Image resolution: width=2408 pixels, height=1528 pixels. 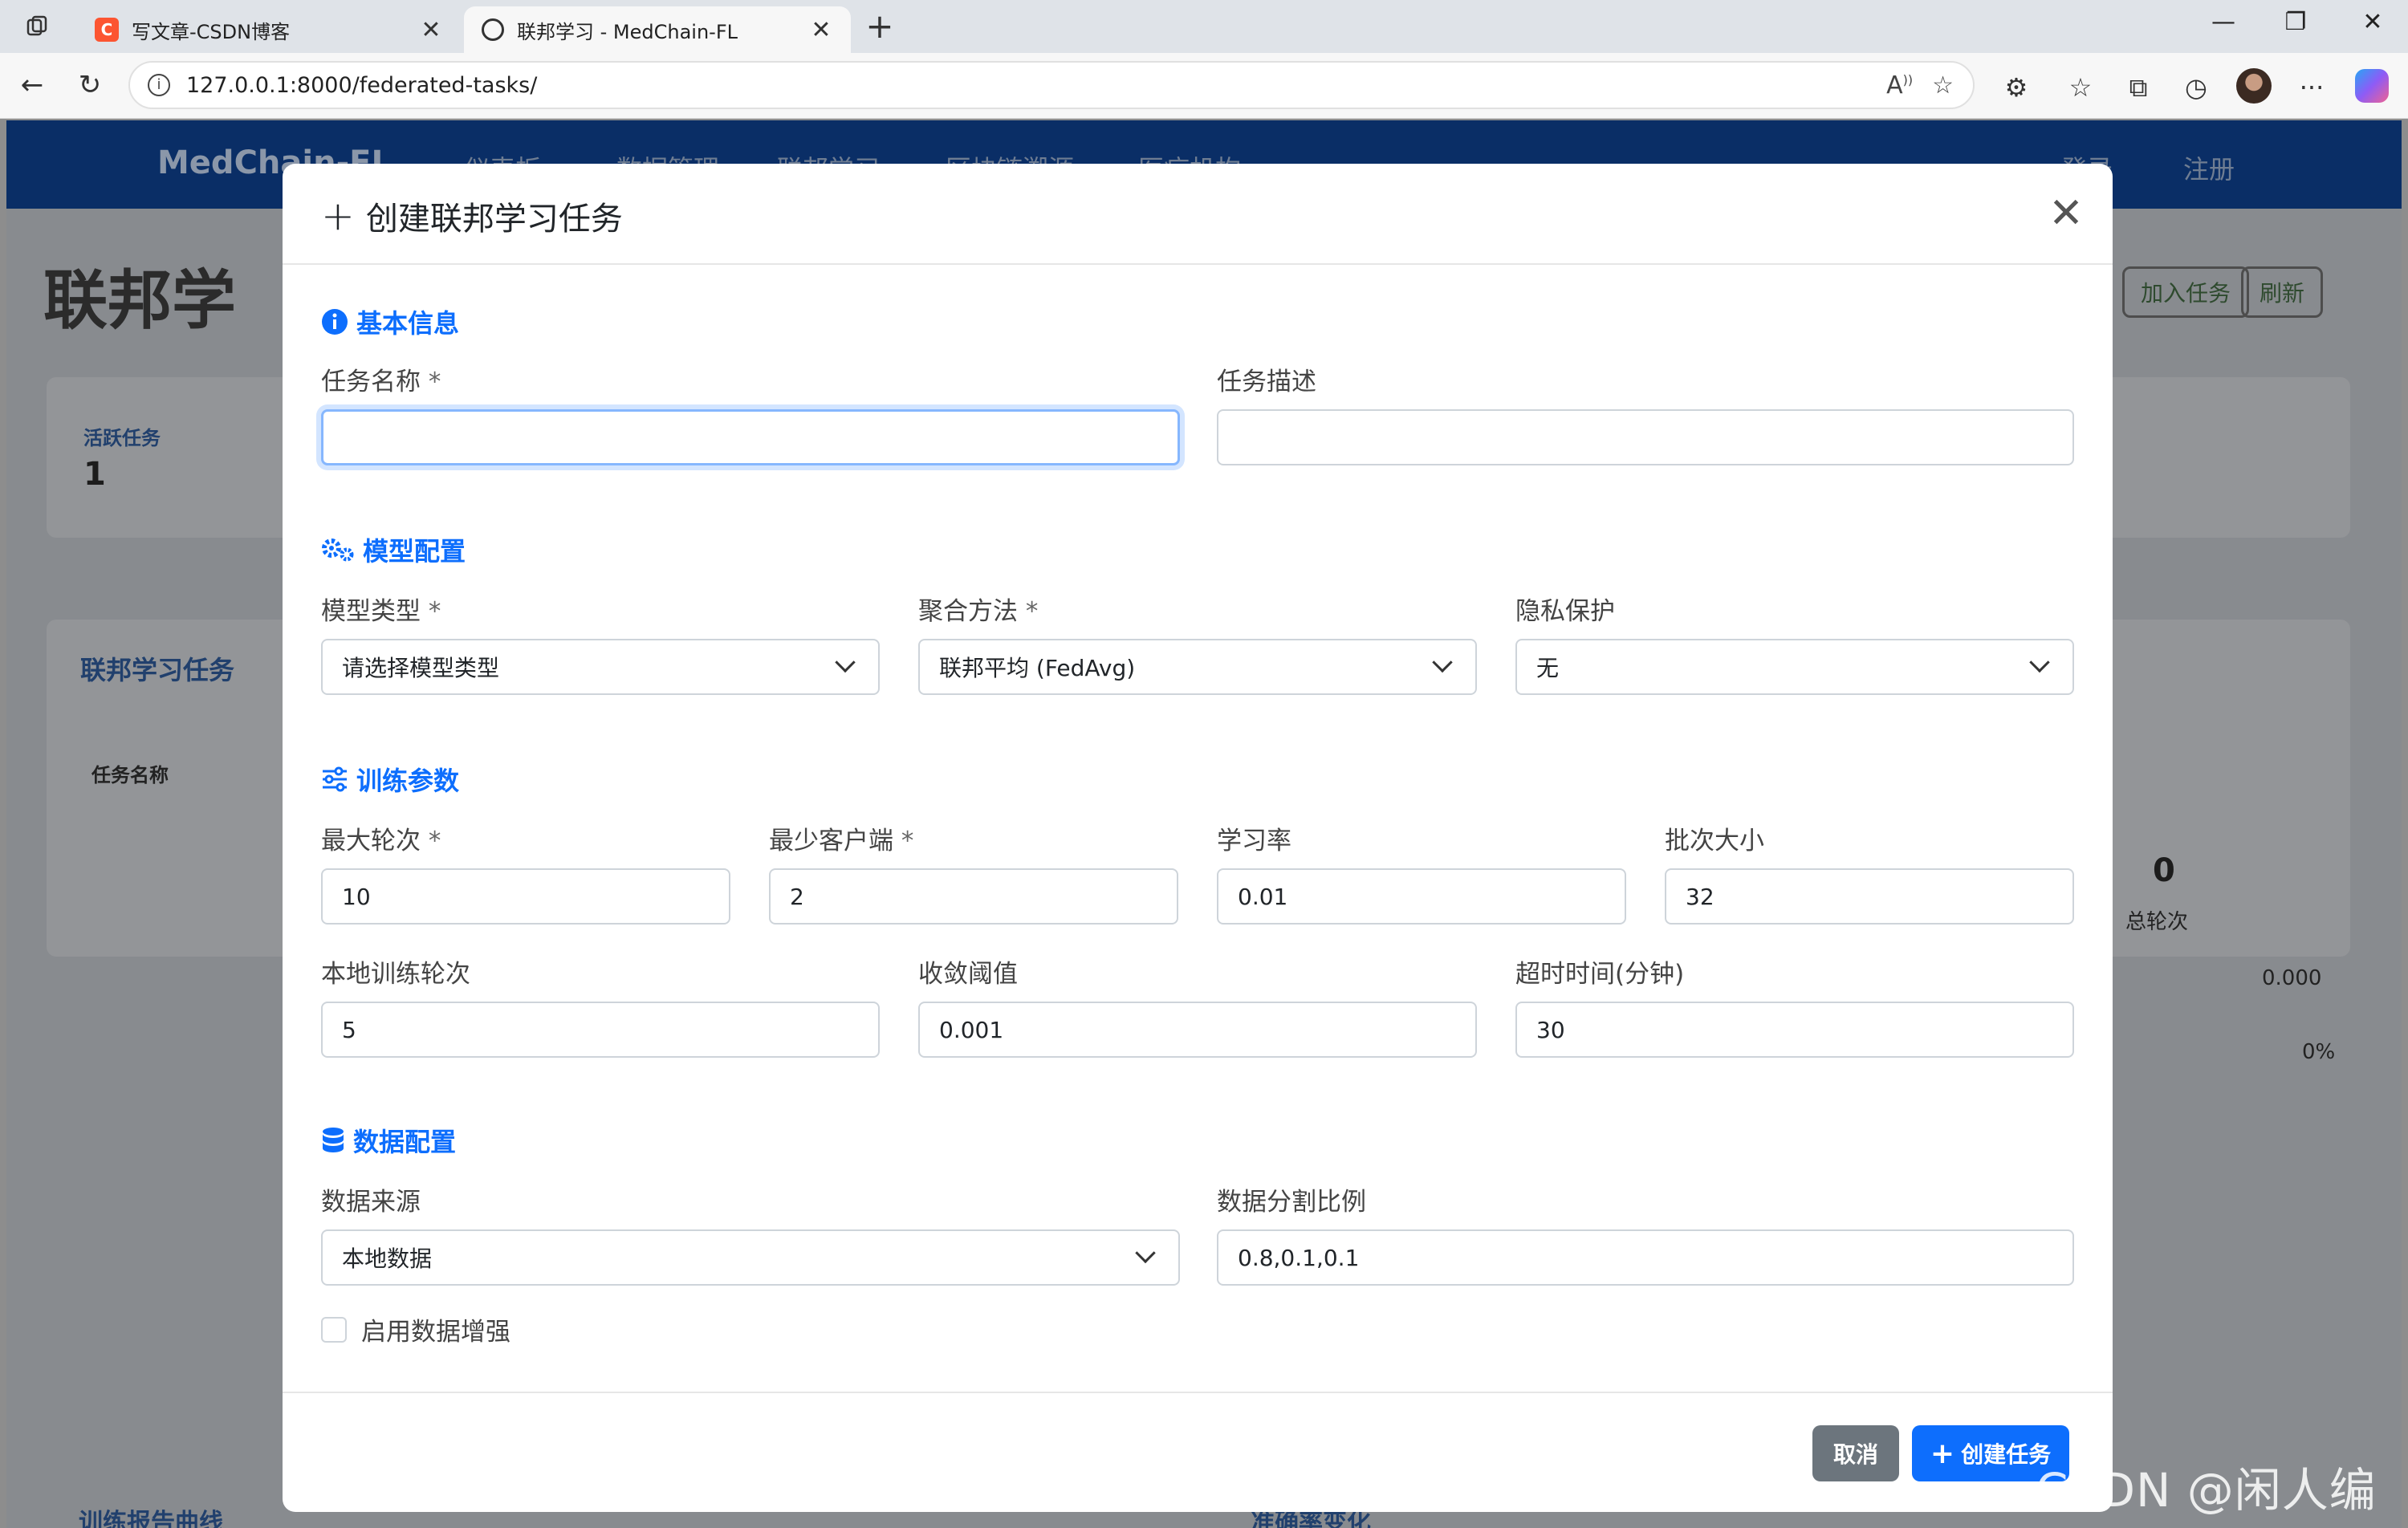 I want to click on url-text: 127.0.0.1:8000/federated-tasks/, so click(x=362, y=85).